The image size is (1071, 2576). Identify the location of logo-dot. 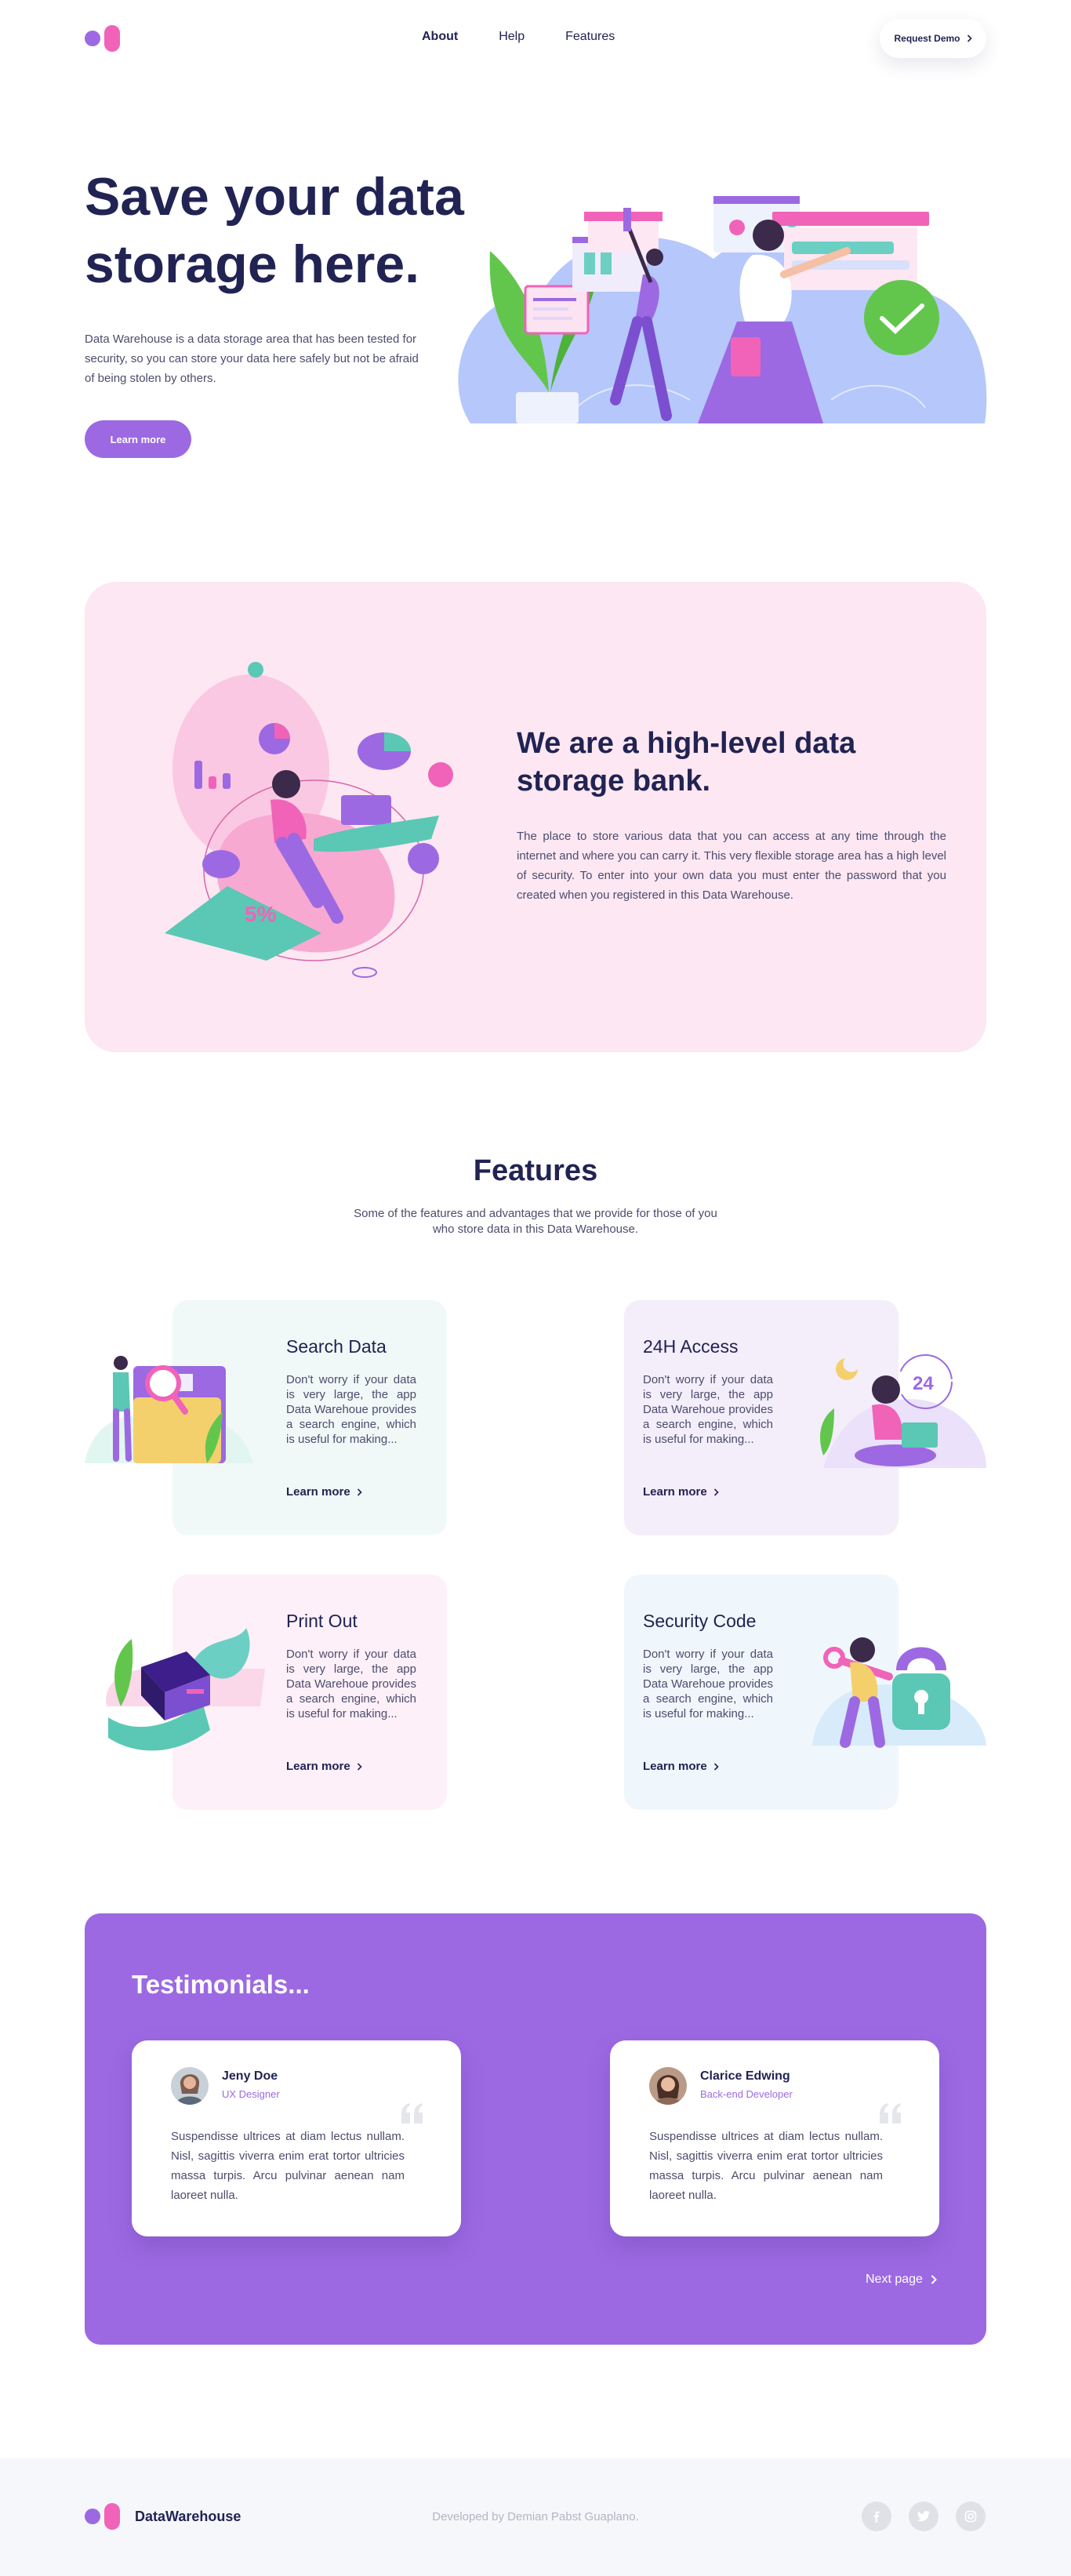
(92, 38).